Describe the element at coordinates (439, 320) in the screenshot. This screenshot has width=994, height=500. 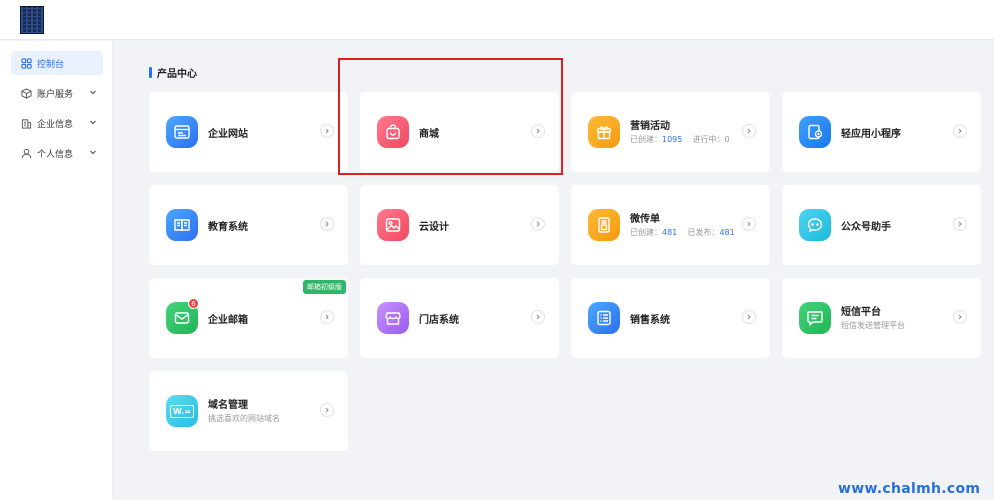
I see `card-name: 门店系统` at that location.